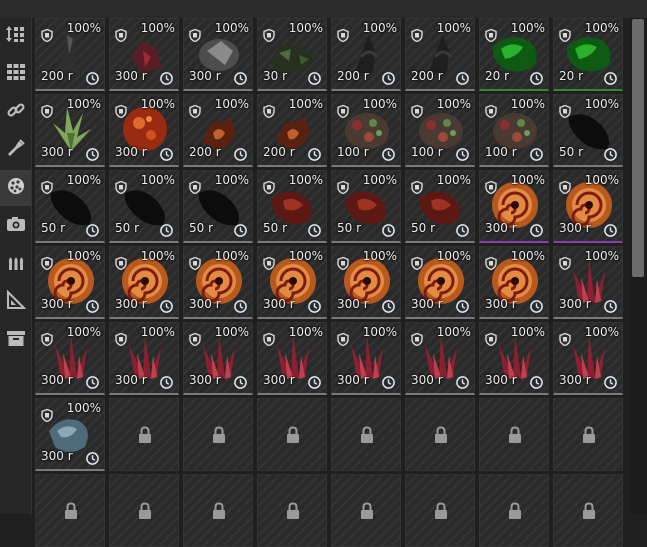 This screenshot has height=547, width=647. I want to click on sidebar-tab-triangle-ruler, so click(15, 302).